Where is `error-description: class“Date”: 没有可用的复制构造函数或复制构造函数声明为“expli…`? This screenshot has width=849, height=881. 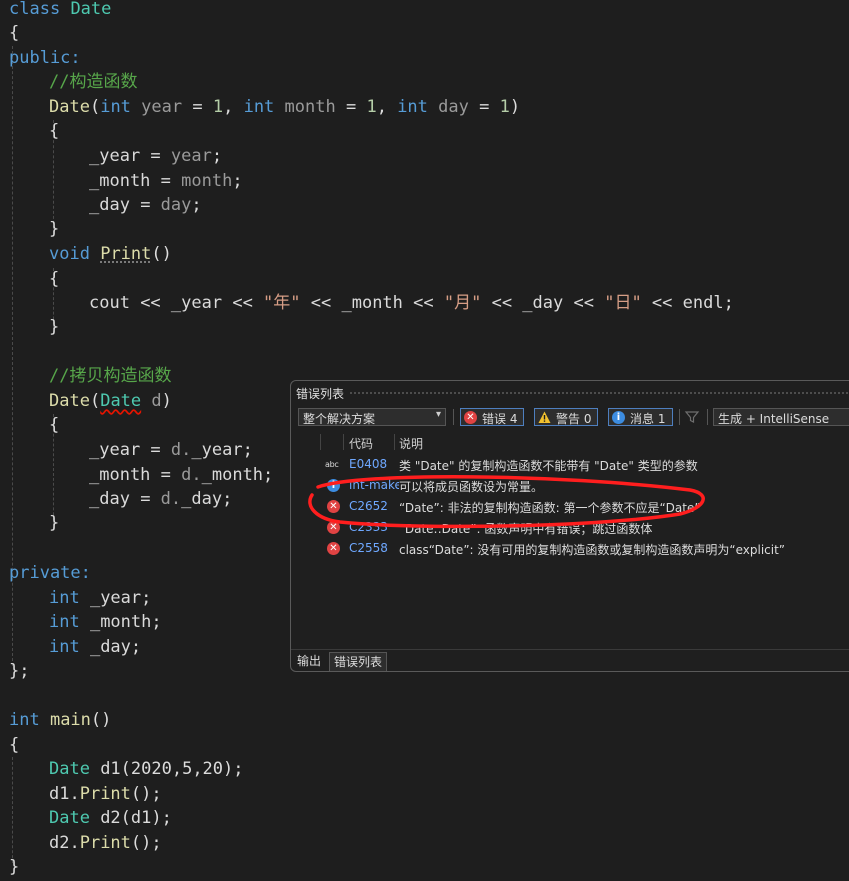 error-description: class“Date”: 没有可用的复制构造函数或复制构造函数声明为“expli… is located at coordinates (592, 550).